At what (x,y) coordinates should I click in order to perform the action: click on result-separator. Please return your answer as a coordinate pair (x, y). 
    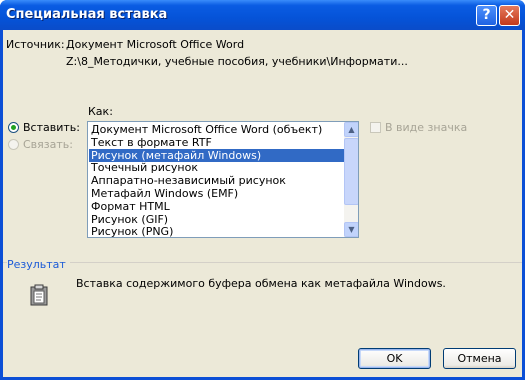
    Looking at the image, I should click on (262, 262).